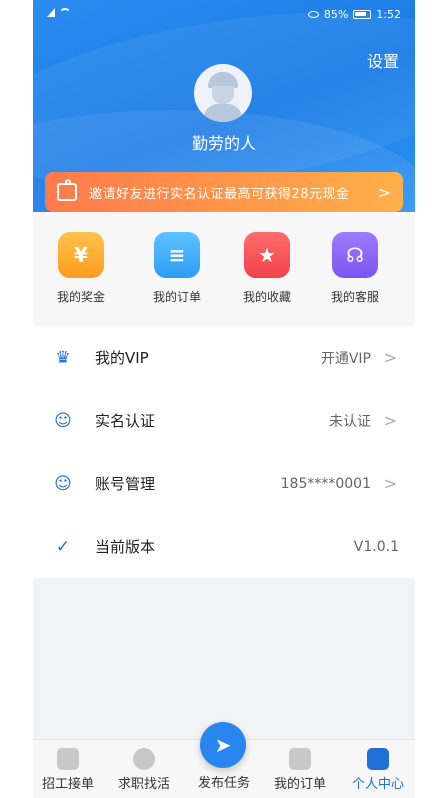 The height and width of the screenshot is (798, 448). I want to click on nav-item-orders: 我的订单, so click(300, 770).